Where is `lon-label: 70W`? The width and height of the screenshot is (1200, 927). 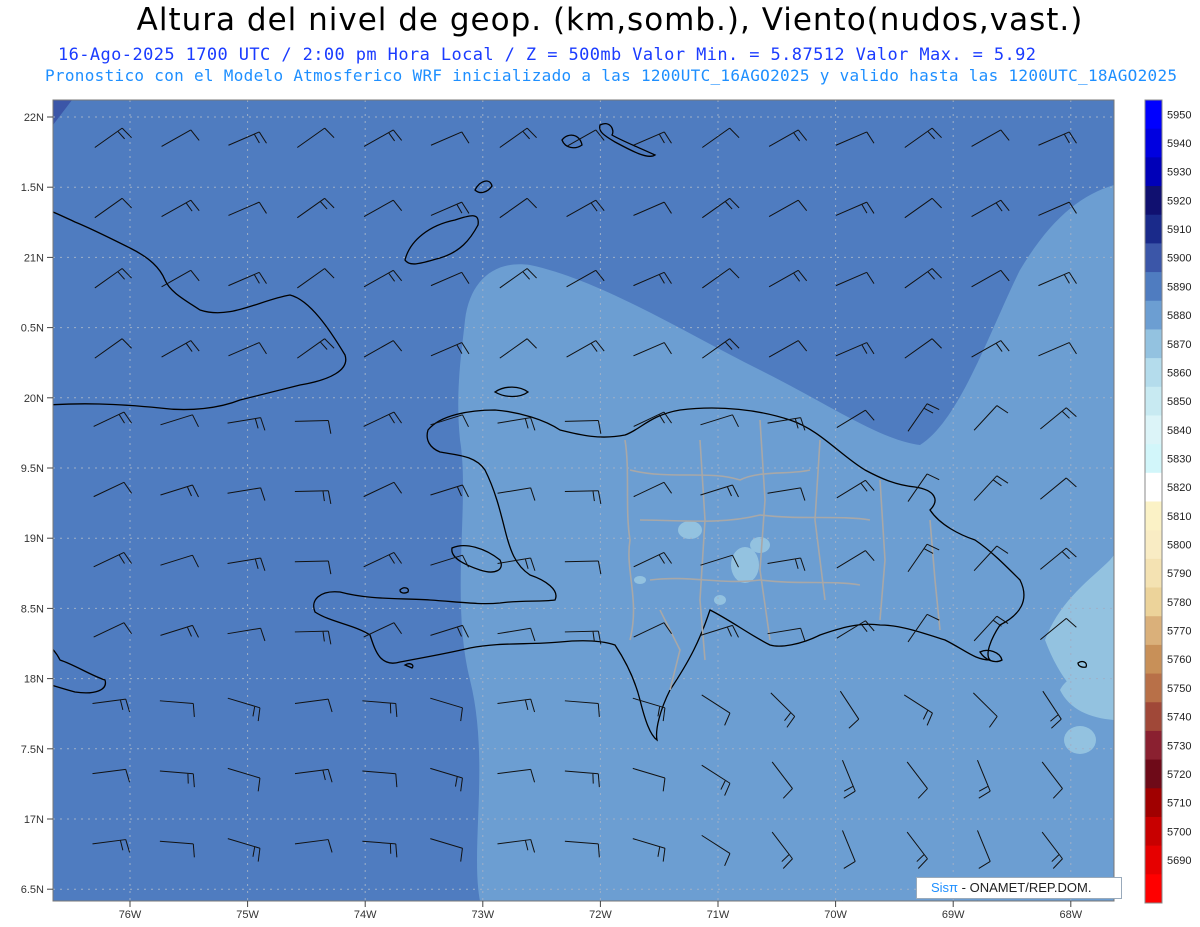 lon-label: 70W is located at coordinates (835, 915).